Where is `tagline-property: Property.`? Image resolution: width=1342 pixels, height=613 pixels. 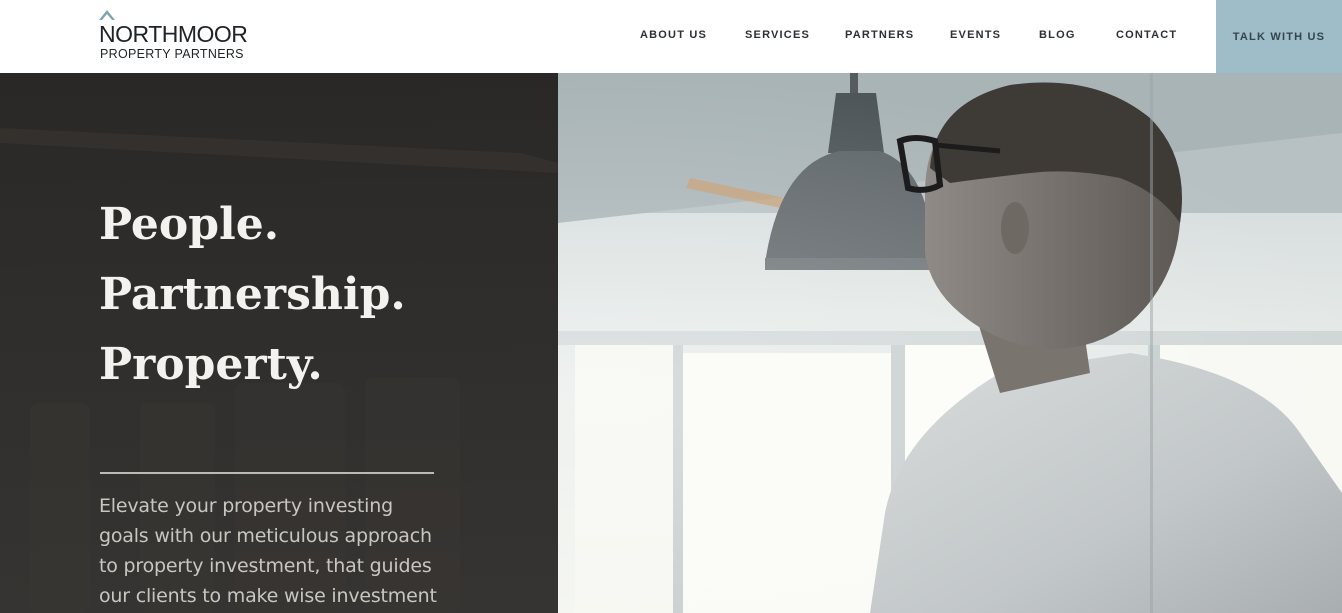 tagline-property: Property. is located at coordinates (211, 364).